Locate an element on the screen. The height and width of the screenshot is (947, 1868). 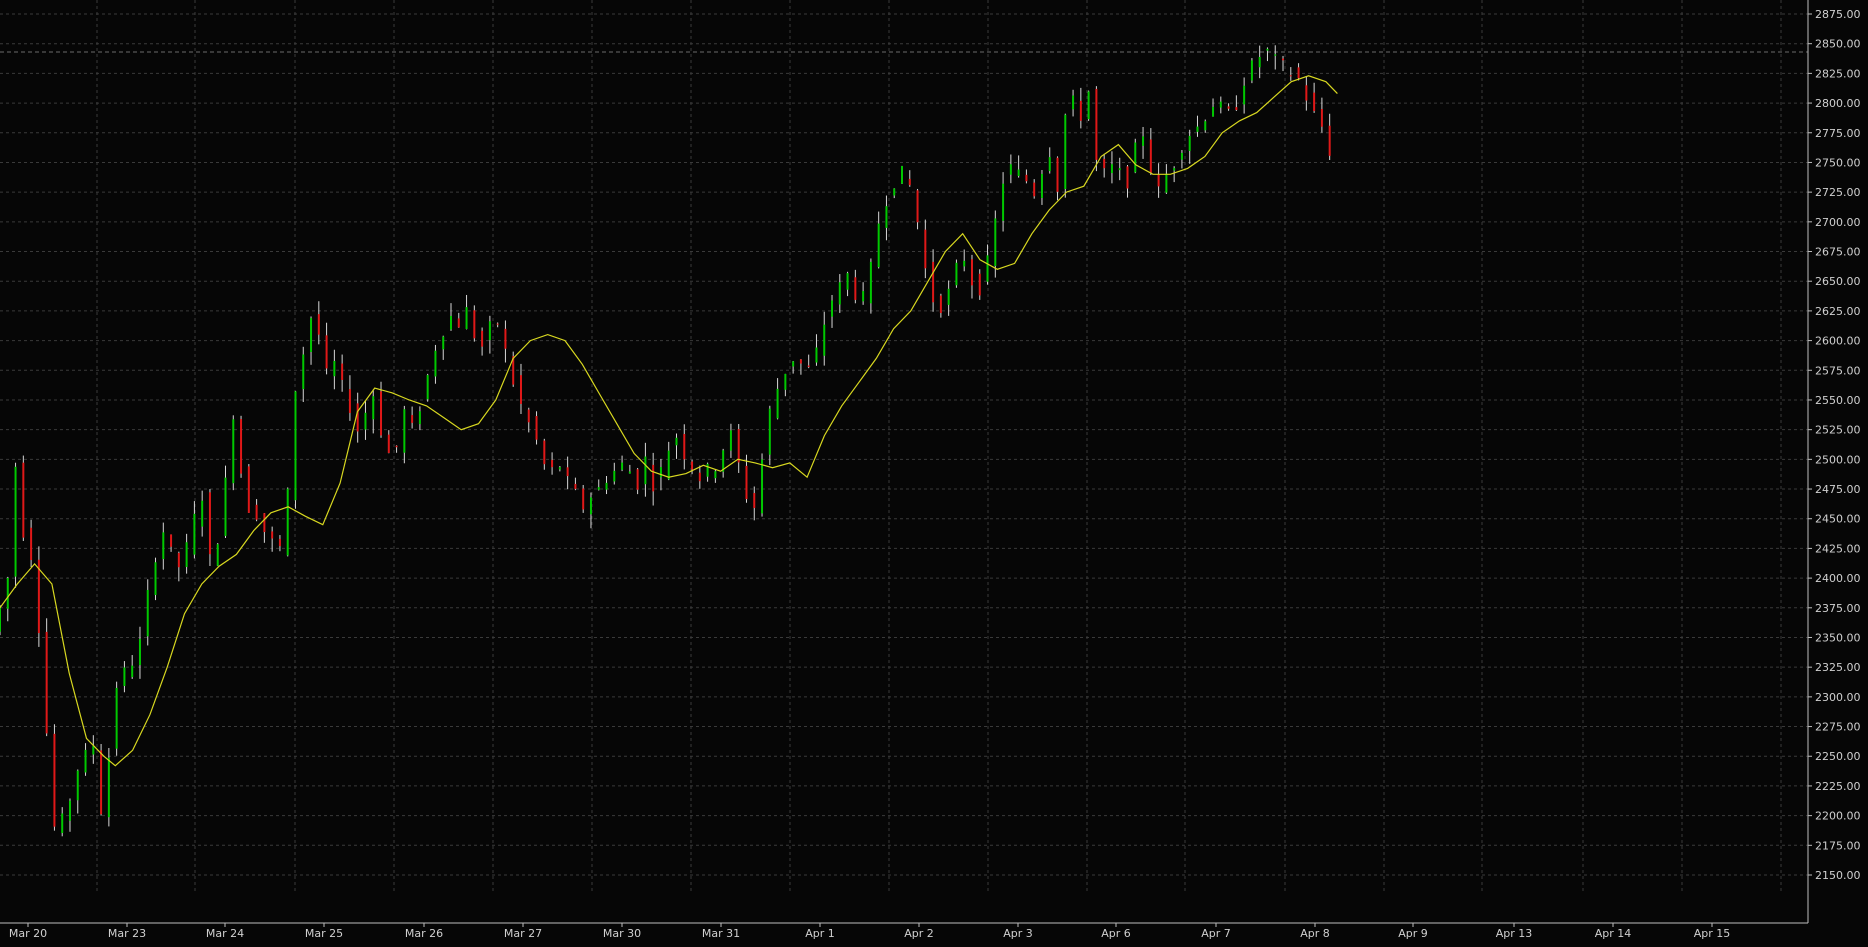
y-tick-label: 2225.00 is located at coordinates (1838, 786).